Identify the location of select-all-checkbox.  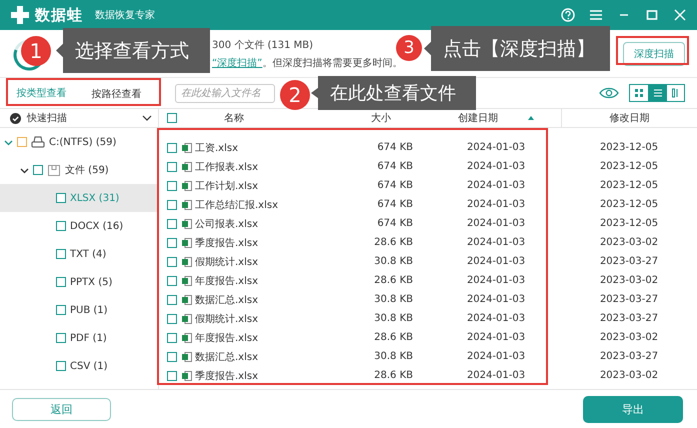
(172, 118).